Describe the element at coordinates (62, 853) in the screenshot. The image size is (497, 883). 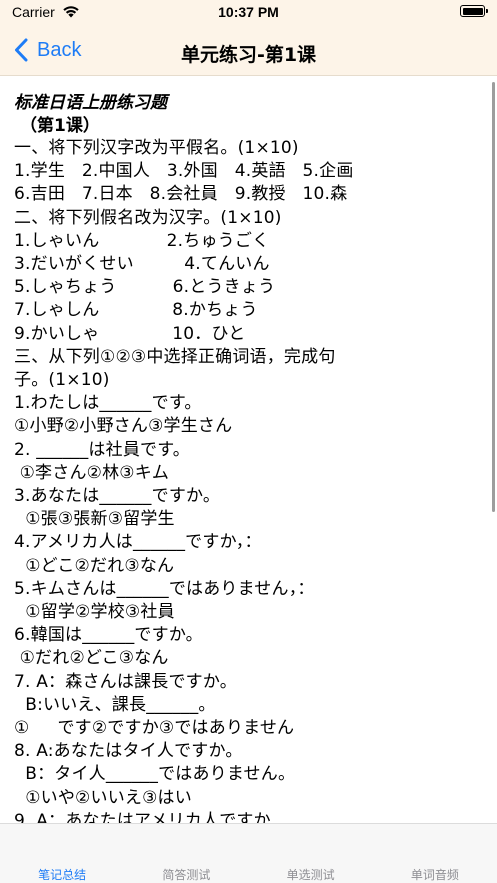
I see `tab-notes-summary: 笔记总结` at that location.